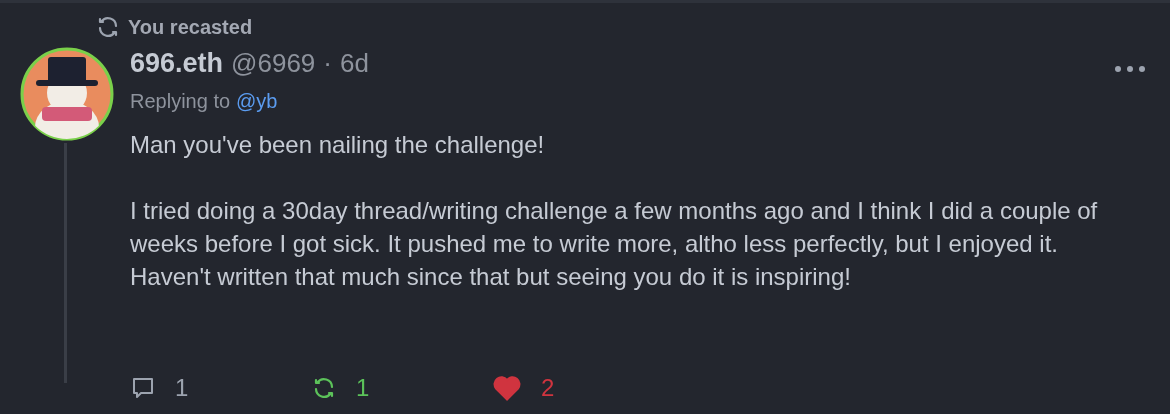 This screenshot has height=414, width=1170. I want to click on post-text: Man you've been nailing the challenge!, so click(338, 144).